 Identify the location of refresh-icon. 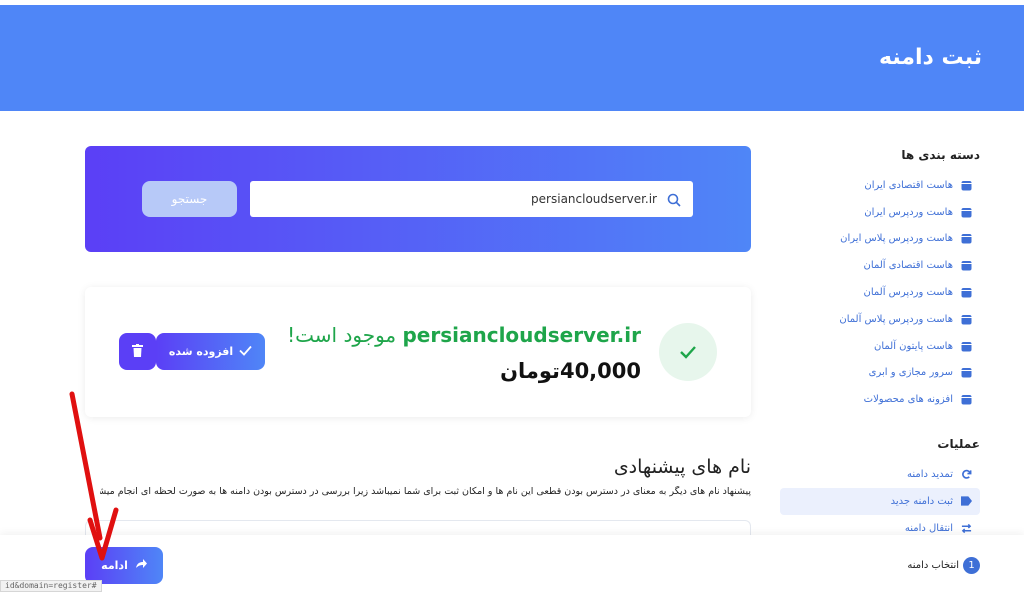
(966, 474).